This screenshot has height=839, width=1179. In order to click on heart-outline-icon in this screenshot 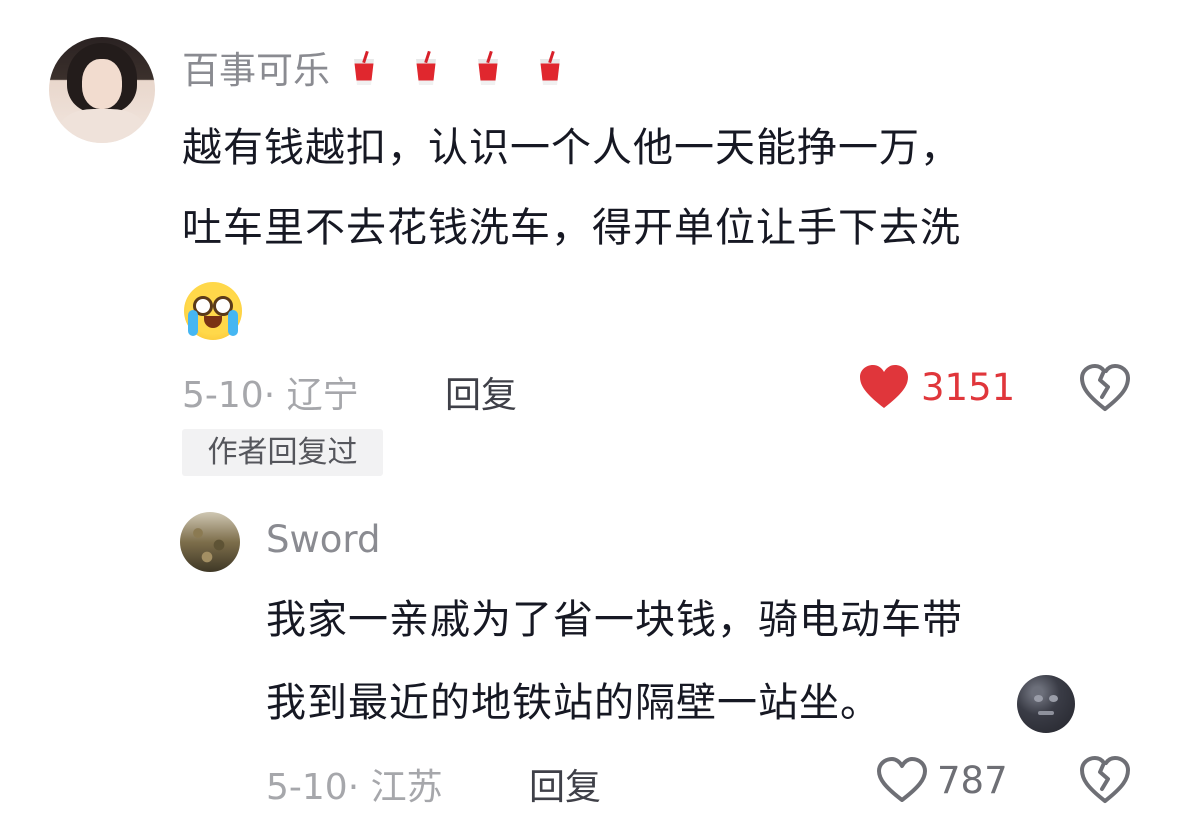, I will do `click(902, 779)`.